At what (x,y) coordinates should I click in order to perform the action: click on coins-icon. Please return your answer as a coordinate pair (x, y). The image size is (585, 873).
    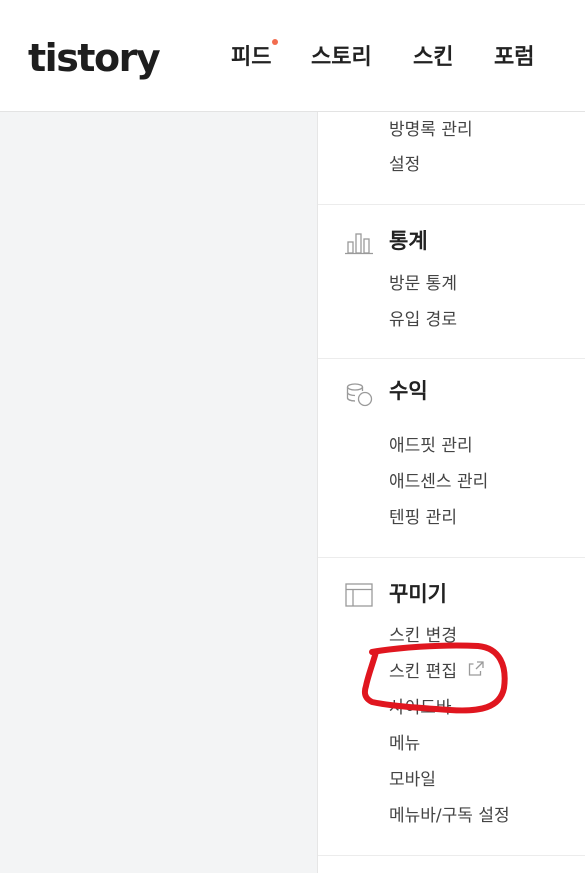
    Looking at the image, I should click on (359, 394).